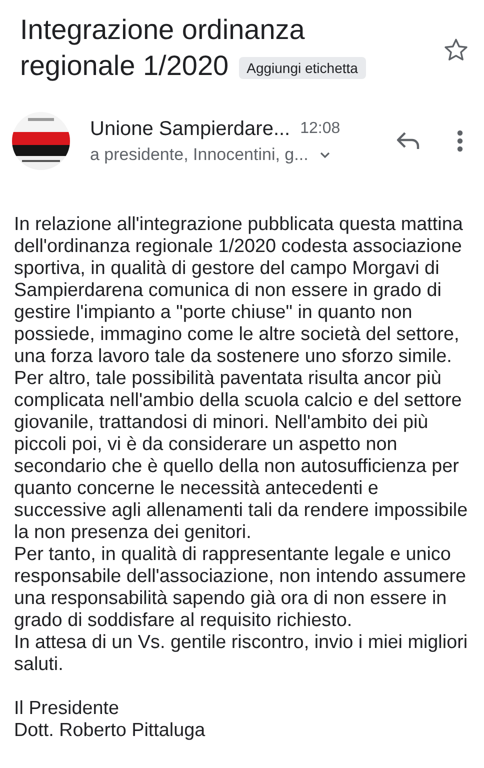  What do you see at coordinates (320, 129) in the screenshot?
I see `message-time: 12:08` at bounding box center [320, 129].